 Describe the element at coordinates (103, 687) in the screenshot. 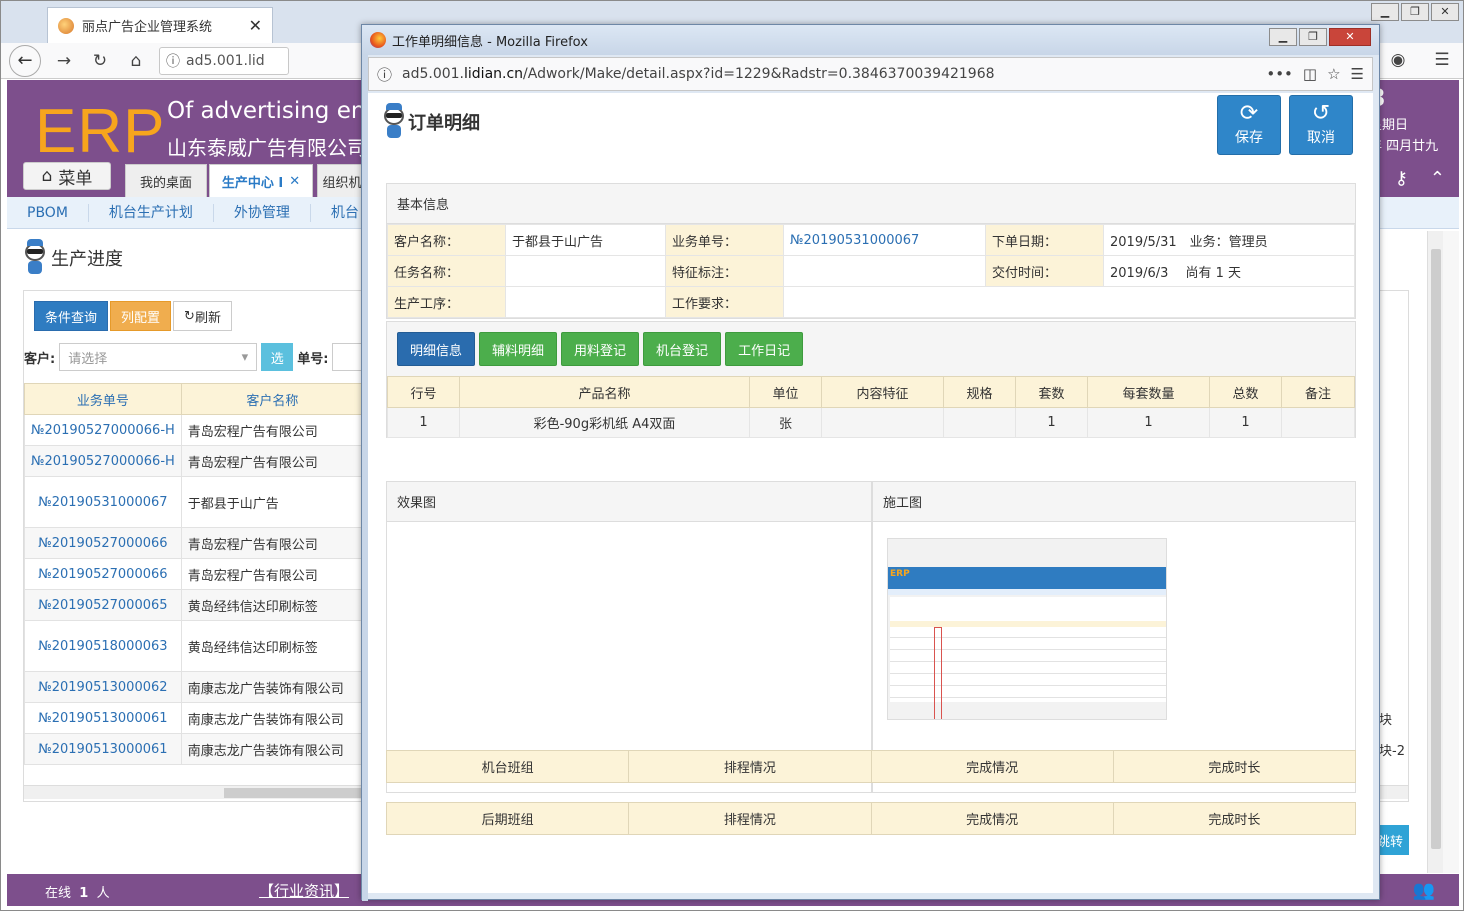

I see `order-number-link: №20190513000062` at that location.